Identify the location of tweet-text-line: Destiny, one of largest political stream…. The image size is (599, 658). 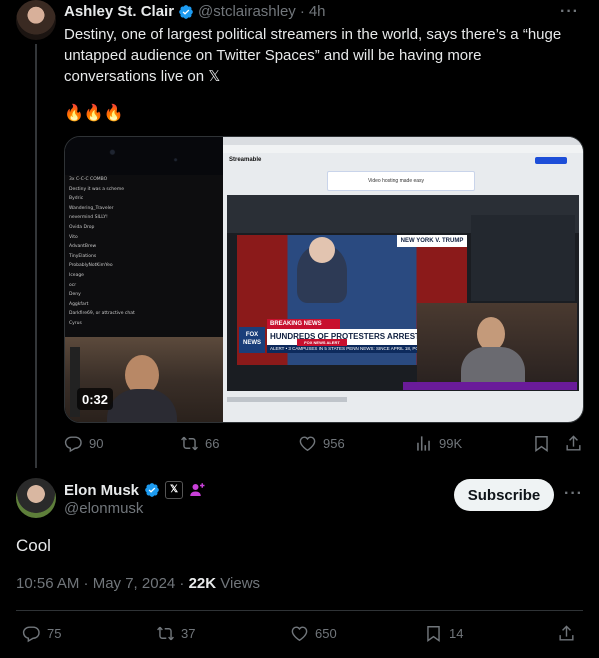
(313, 34).